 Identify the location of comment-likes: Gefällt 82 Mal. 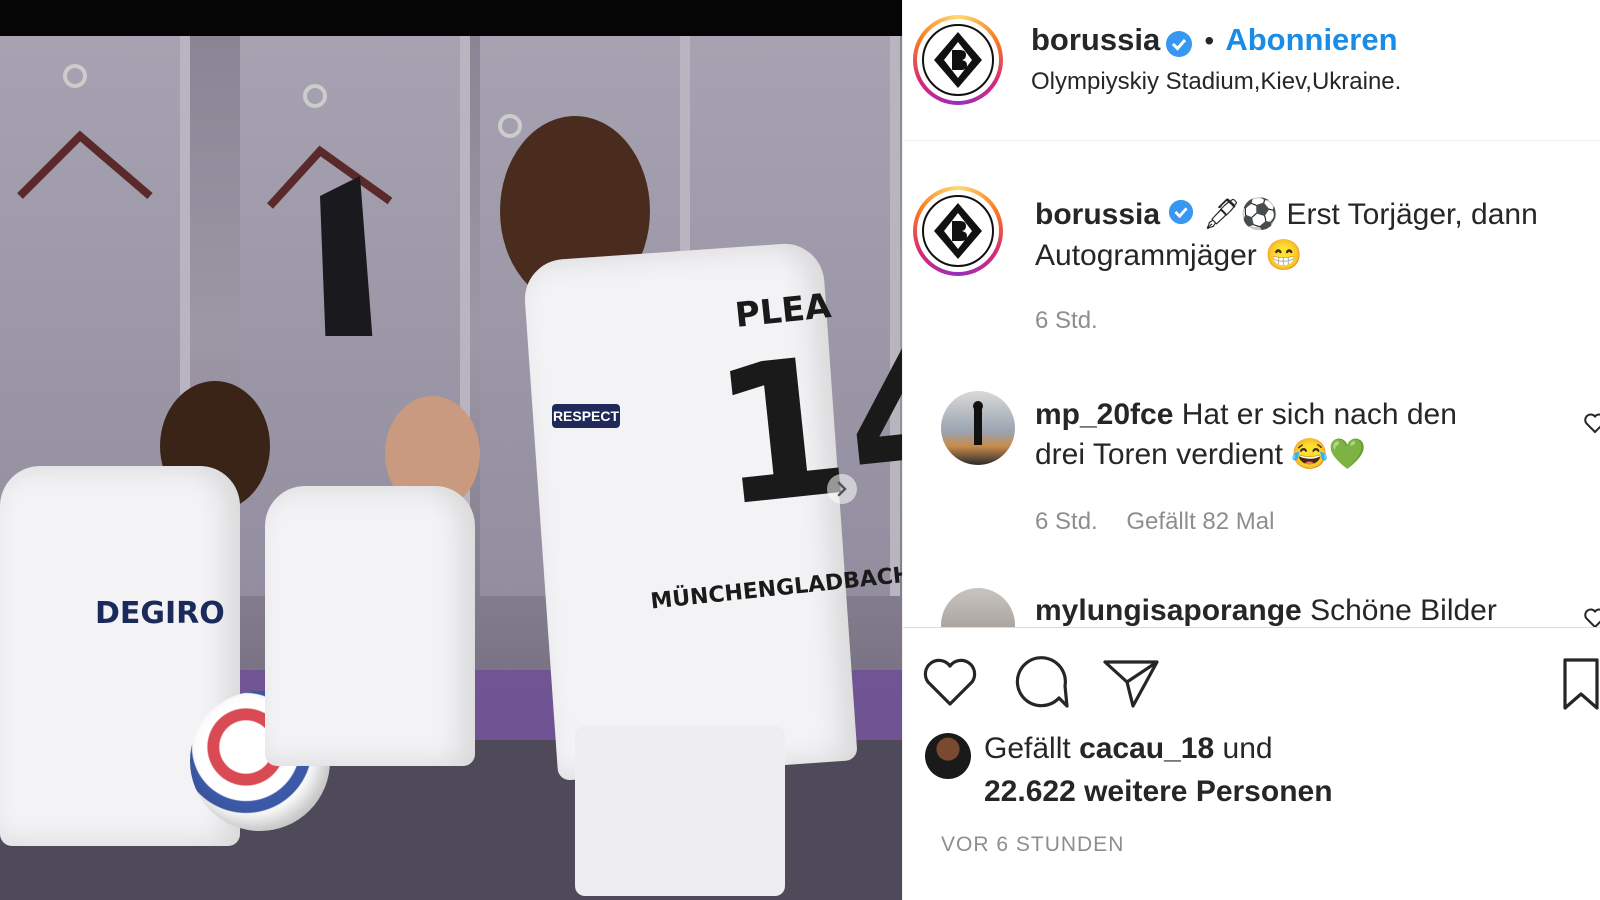
(1200, 521).